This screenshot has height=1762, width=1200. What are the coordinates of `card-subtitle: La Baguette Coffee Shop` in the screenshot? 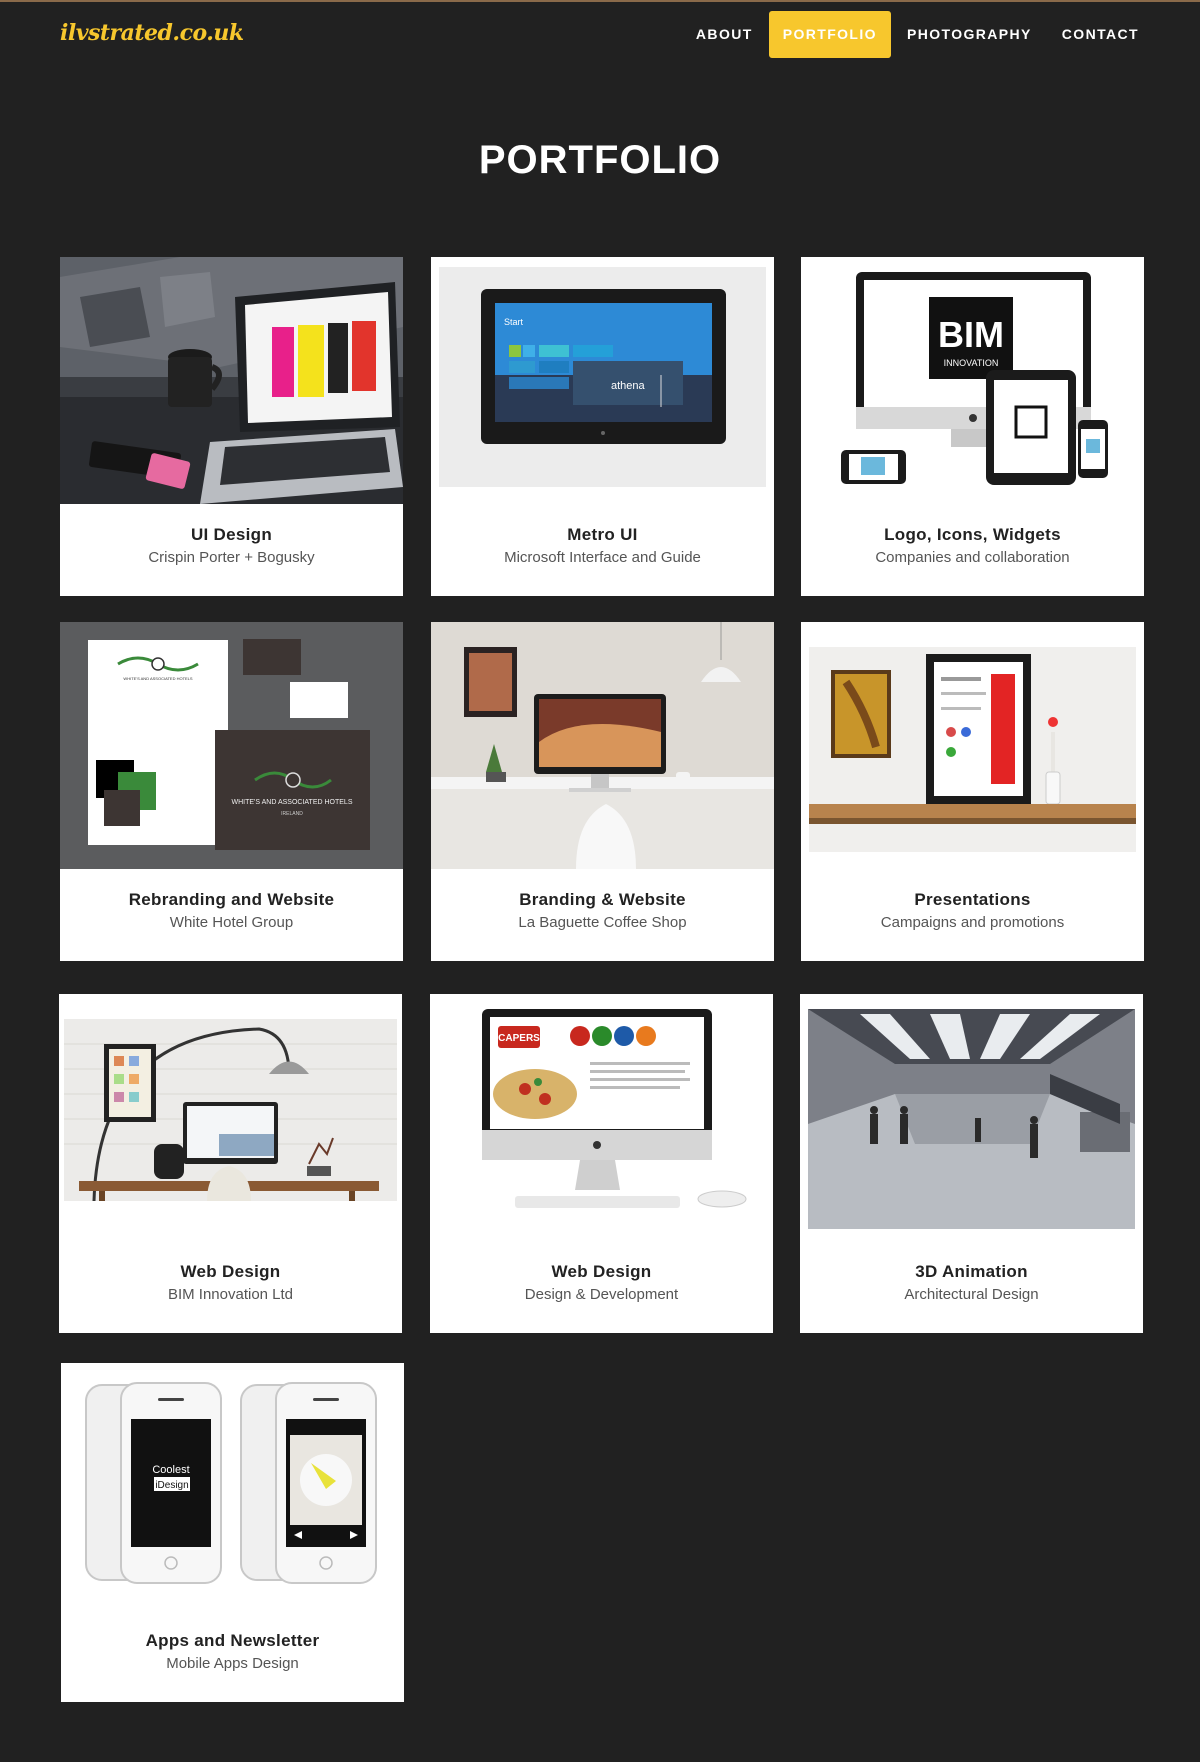 It's located at (602, 922).